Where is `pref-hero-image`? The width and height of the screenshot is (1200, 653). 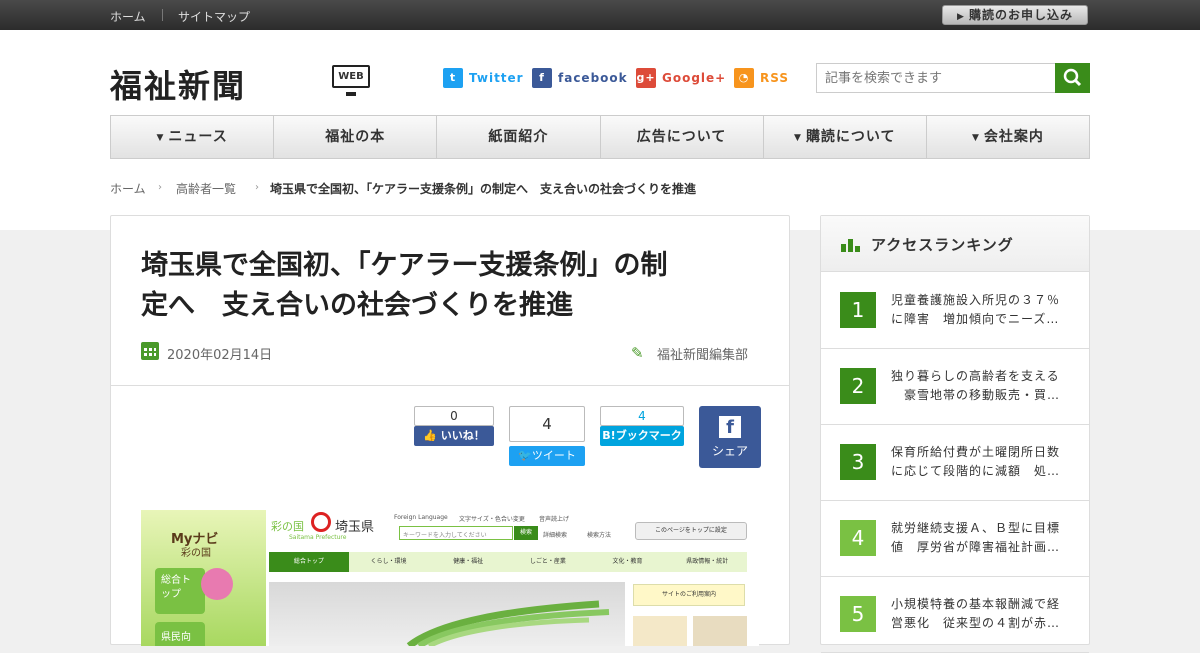 pref-hero-image is located at coordinates (447, 614).